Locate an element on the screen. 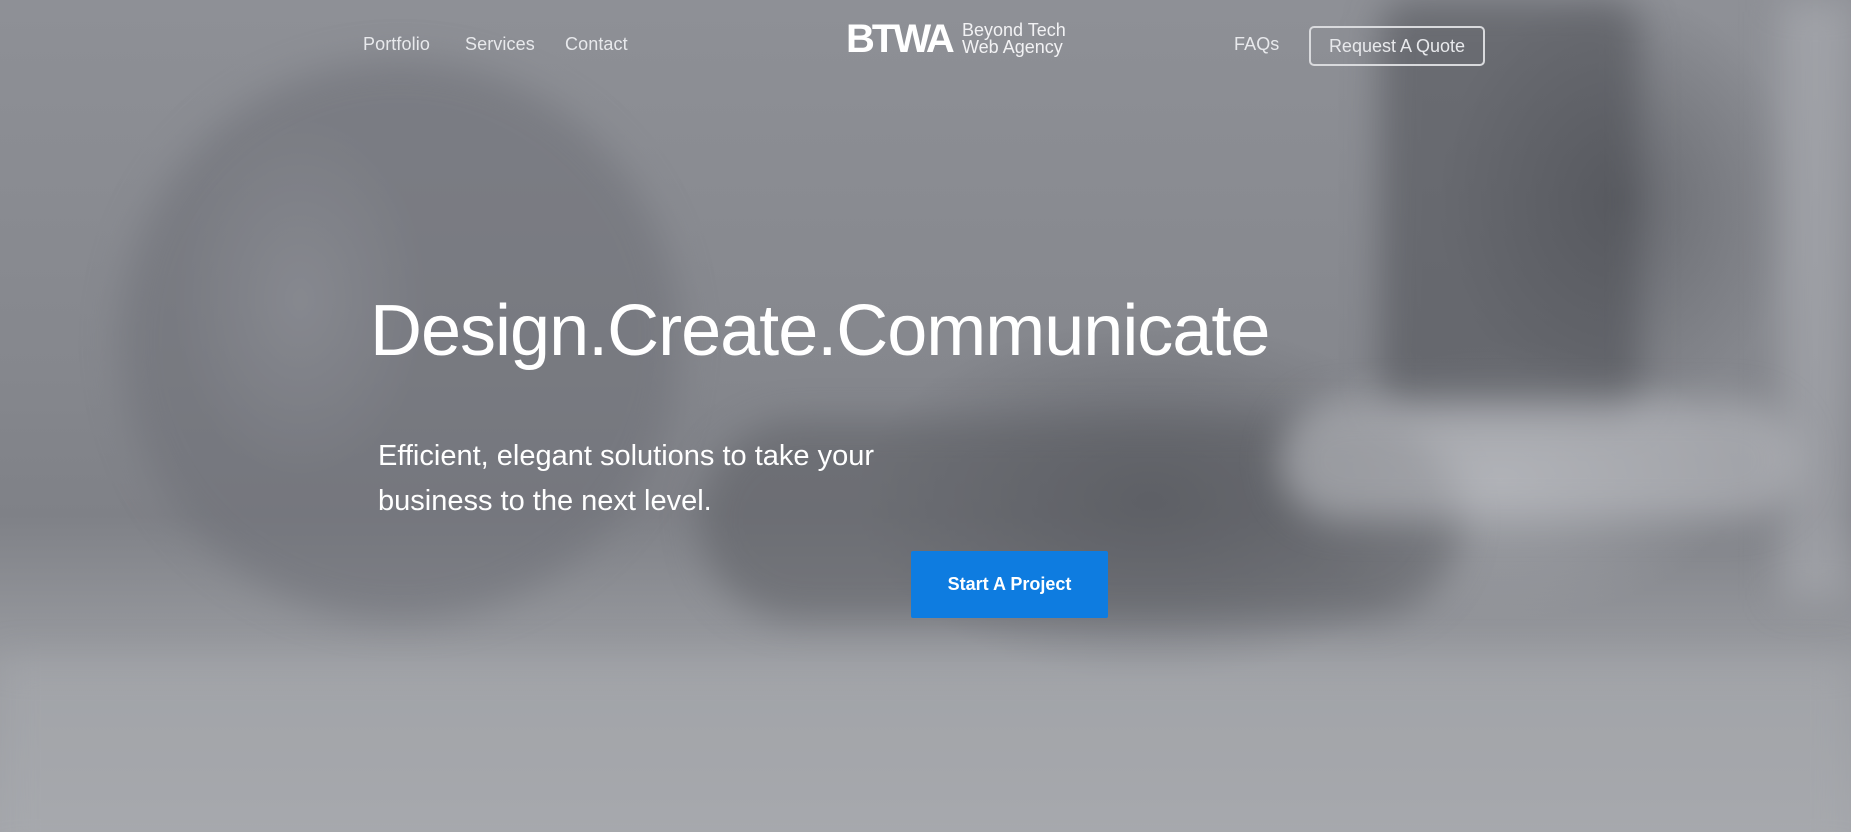  request-quote-button: Request A Quote is located at coordinates (1397, 46).